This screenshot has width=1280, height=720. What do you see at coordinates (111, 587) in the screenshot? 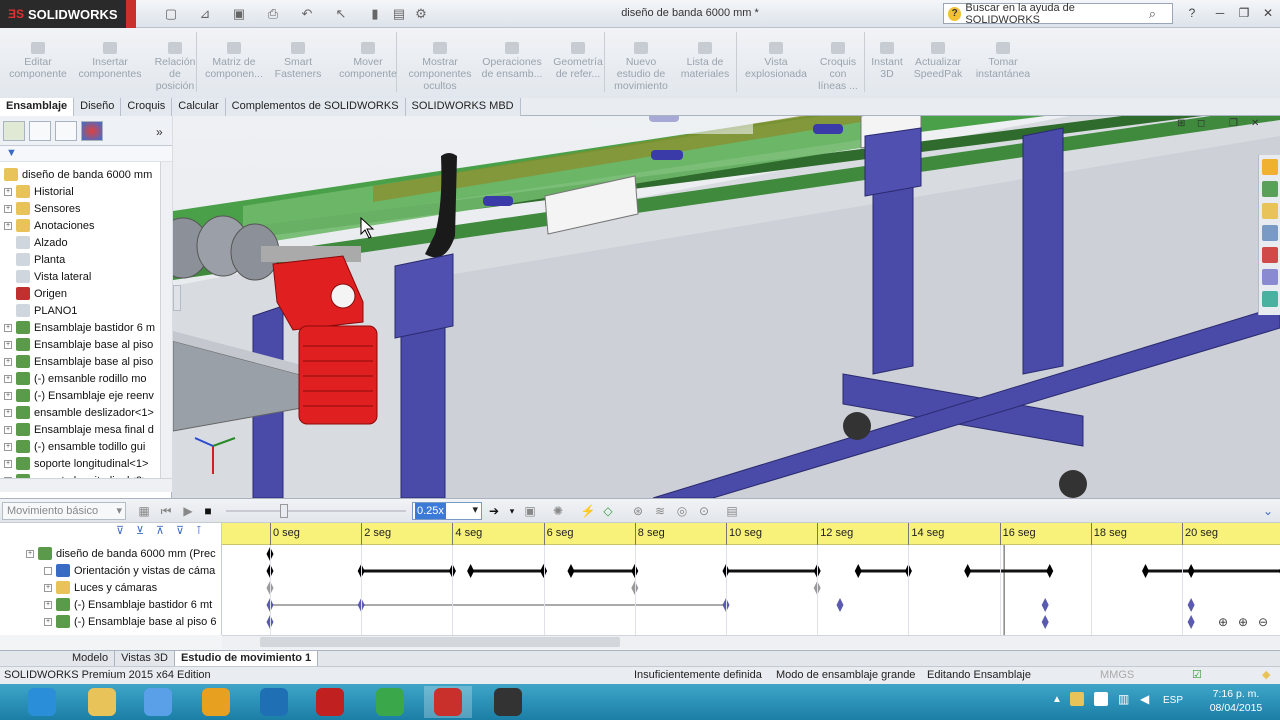
I see `motion-tree-item: + Luces y cámaras` at bounding box center [111, 587].